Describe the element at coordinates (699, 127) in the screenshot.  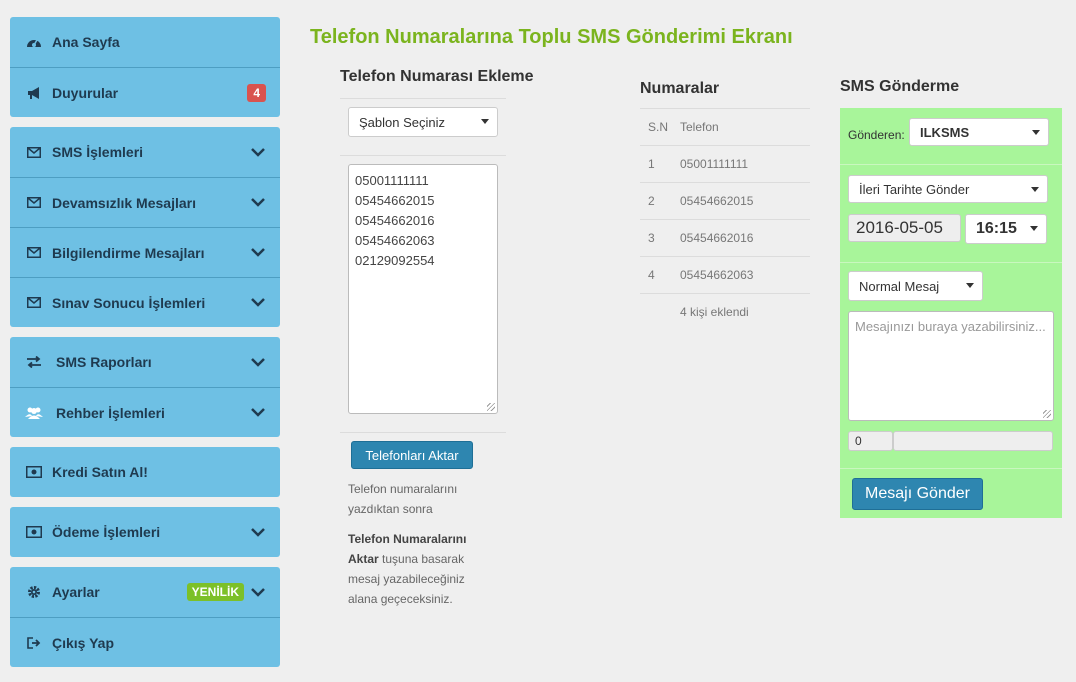
I see `column-header-phone: Telefon` at that location.